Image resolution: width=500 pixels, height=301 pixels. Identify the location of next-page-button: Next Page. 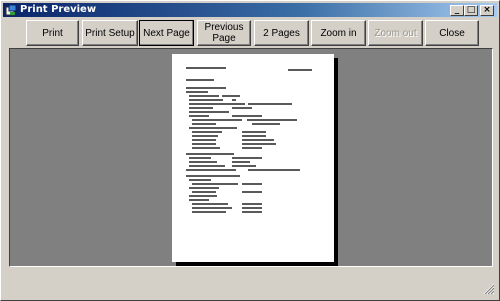
(166, 33).